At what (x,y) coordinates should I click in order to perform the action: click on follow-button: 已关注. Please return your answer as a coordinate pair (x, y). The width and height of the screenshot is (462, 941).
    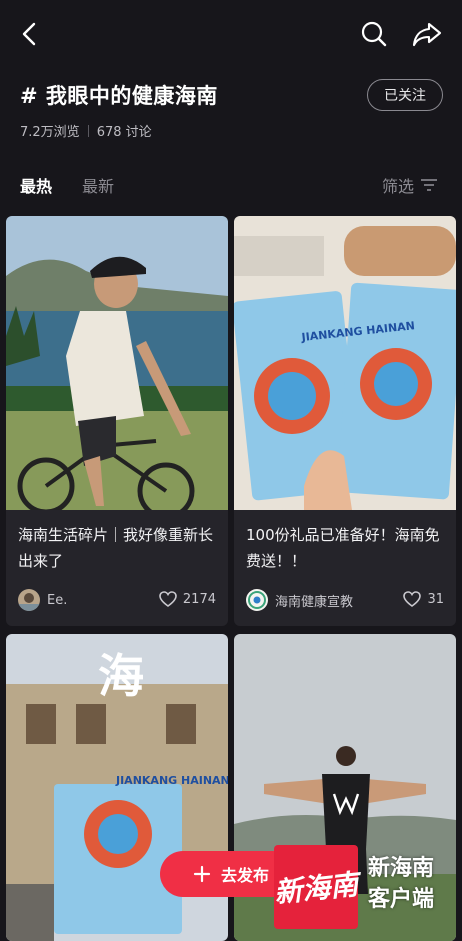
    Looking at the image, I should click on (405, 95).